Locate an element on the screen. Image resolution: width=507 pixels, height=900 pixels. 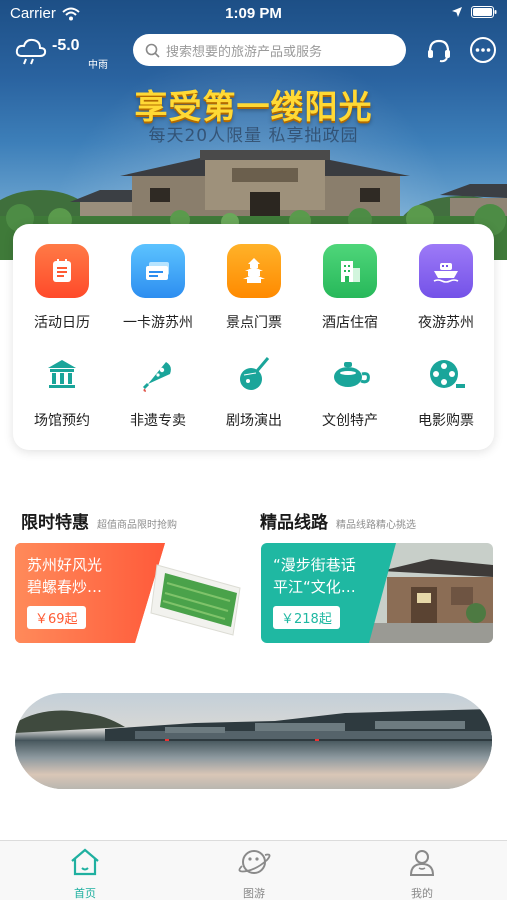
weather-widget: -5.0 中雨 is located at coordinates (69, 53).